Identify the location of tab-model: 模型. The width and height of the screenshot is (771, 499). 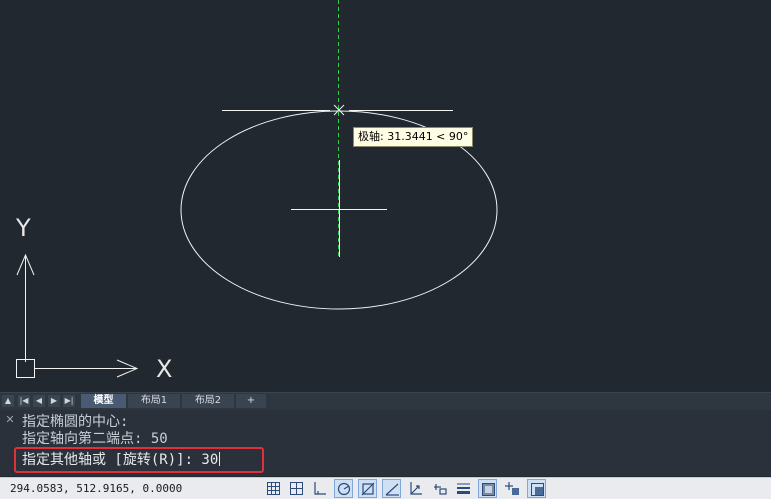
(103, 401).